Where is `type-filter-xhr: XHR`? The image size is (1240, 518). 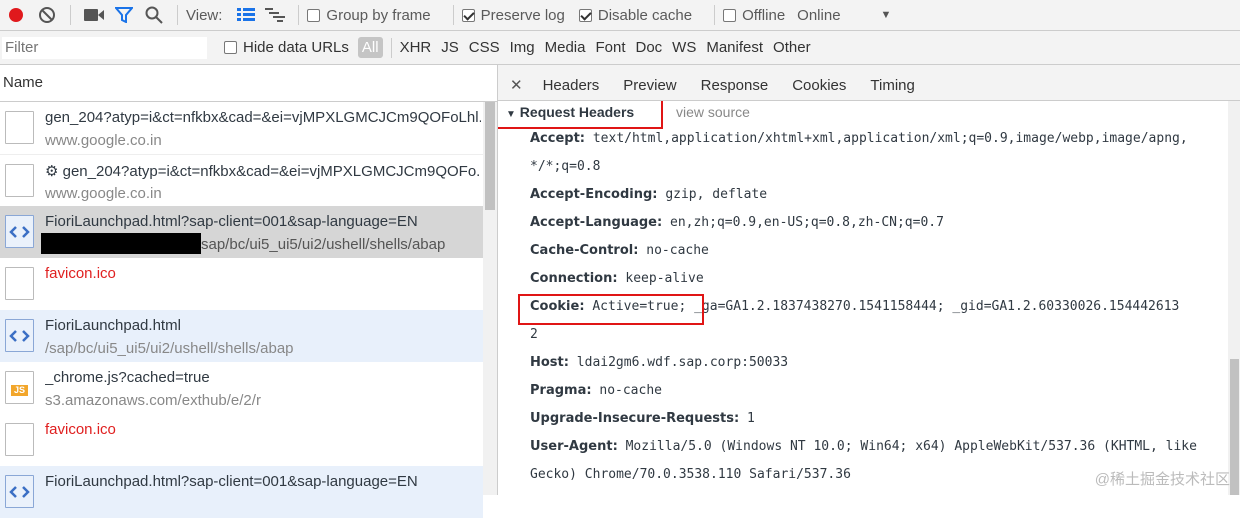
type-filter-xhr: XHR is located at coordinates (416, 47).